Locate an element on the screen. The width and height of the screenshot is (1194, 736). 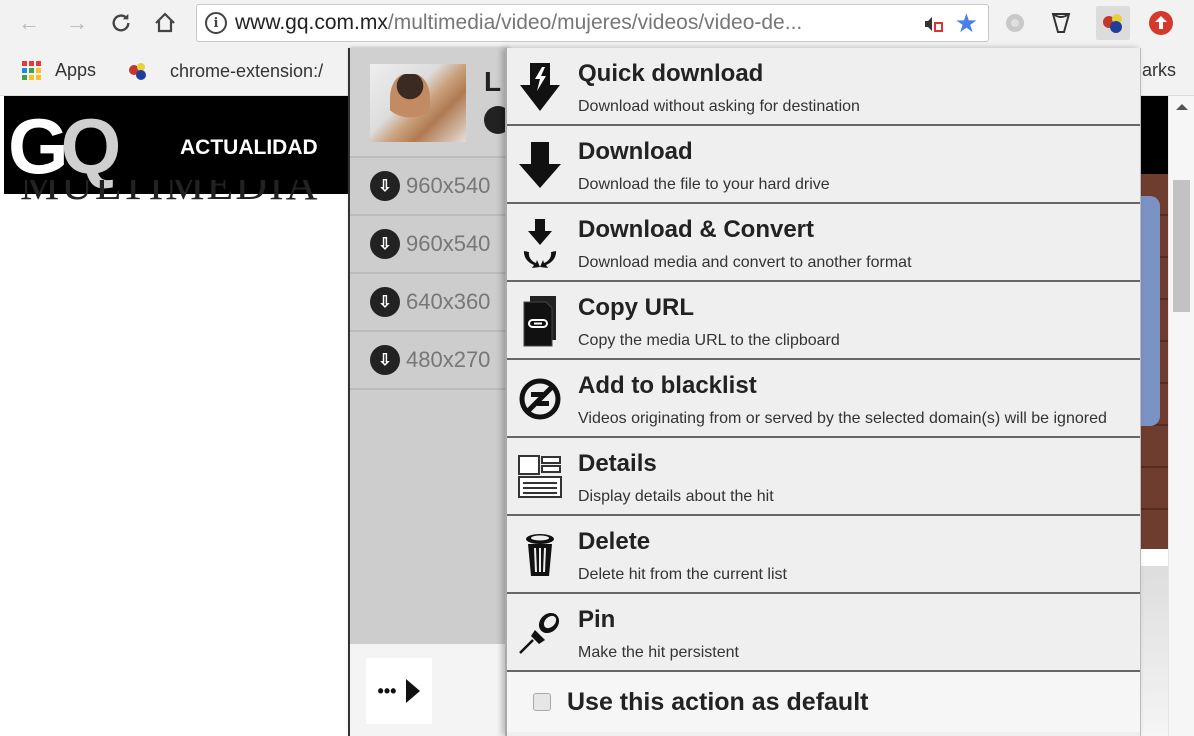
bookmark-apps: Apps is located at coordinates (59, 70).